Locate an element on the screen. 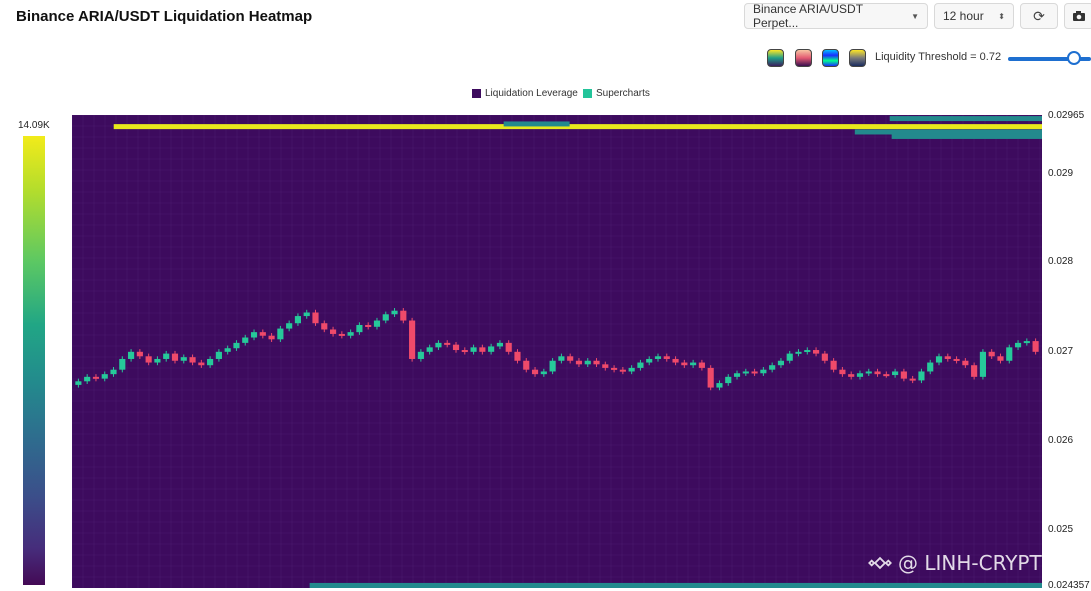 The width and height of the screenshot is (1091, 591). viridis-swatch is located at coordinates (775, 58).